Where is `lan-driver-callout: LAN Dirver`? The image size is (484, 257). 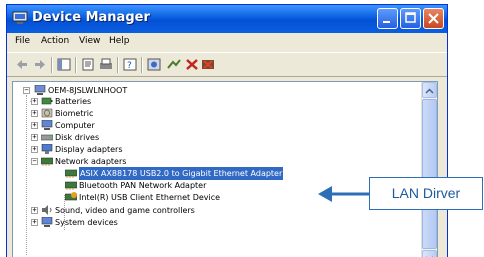 lan-driver-callout: LAN Dirver is located at coordinates (426, 193).